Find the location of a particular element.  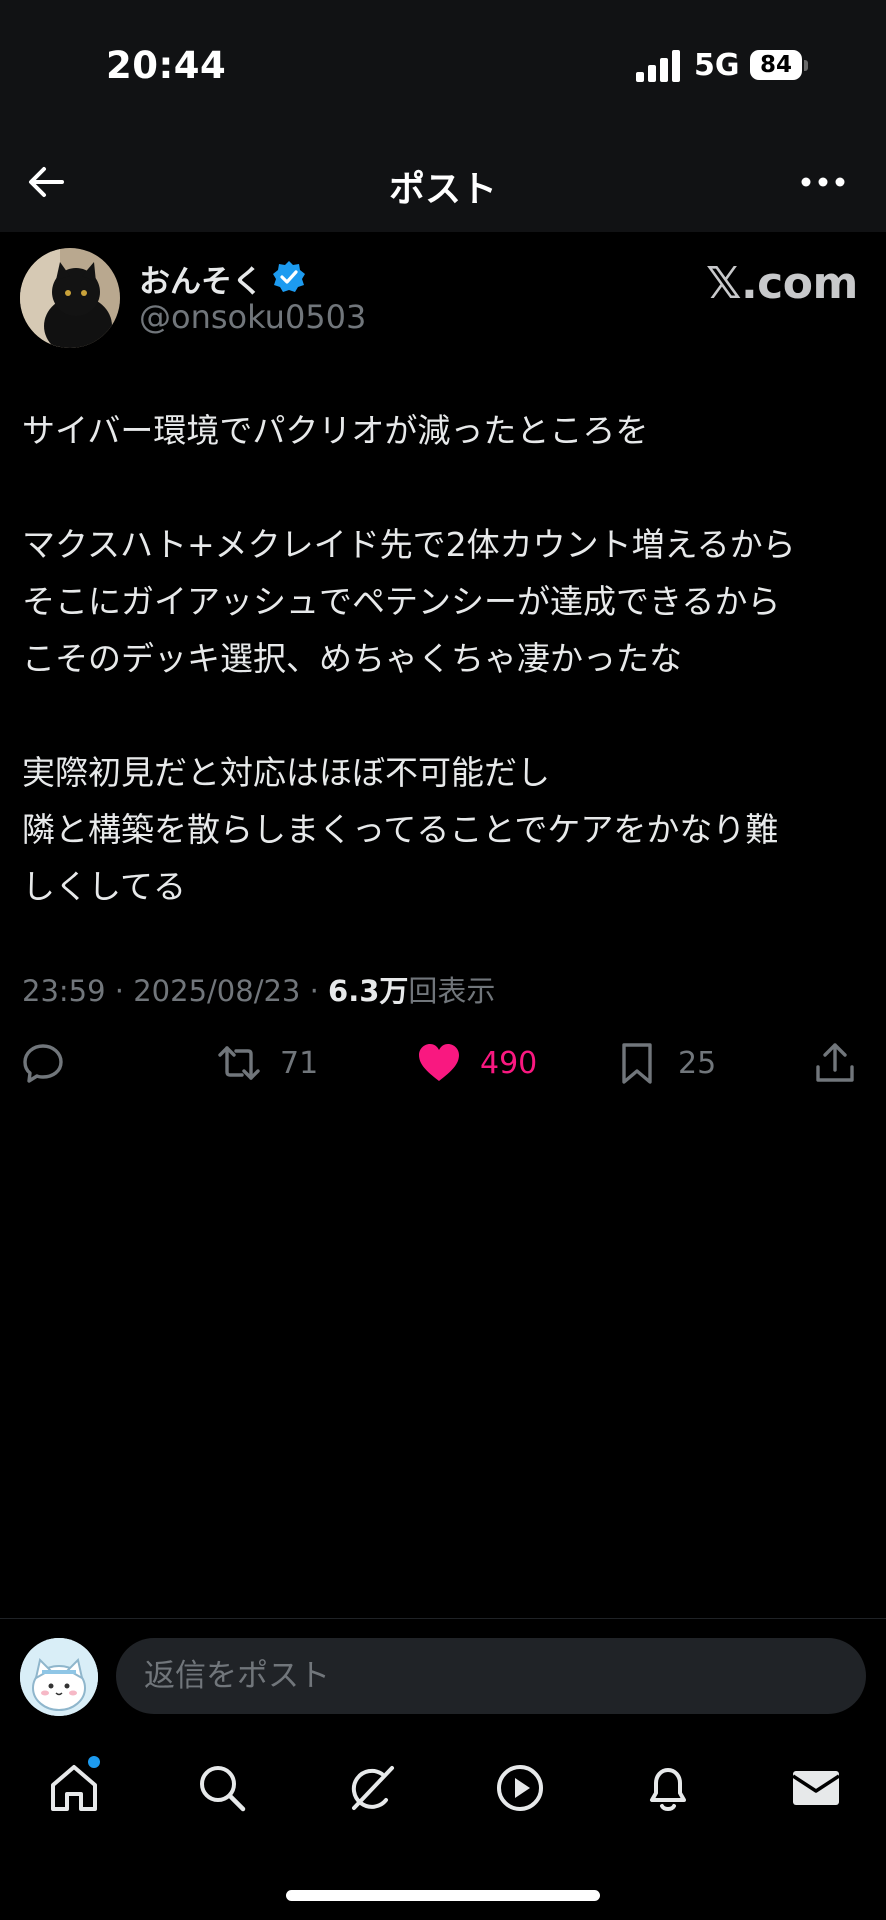

video-icon is located at coordinates (520, 1788).